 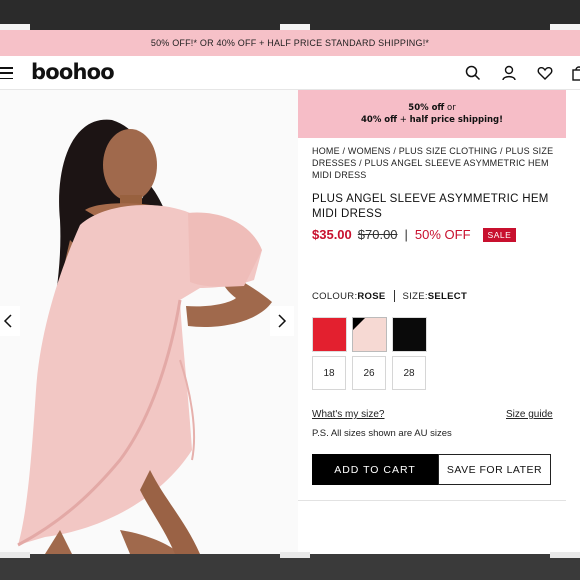 What do you see at coordinates (329, 334) in the screenshot?
I see `swatch-red` at bounding box center [329, 334].